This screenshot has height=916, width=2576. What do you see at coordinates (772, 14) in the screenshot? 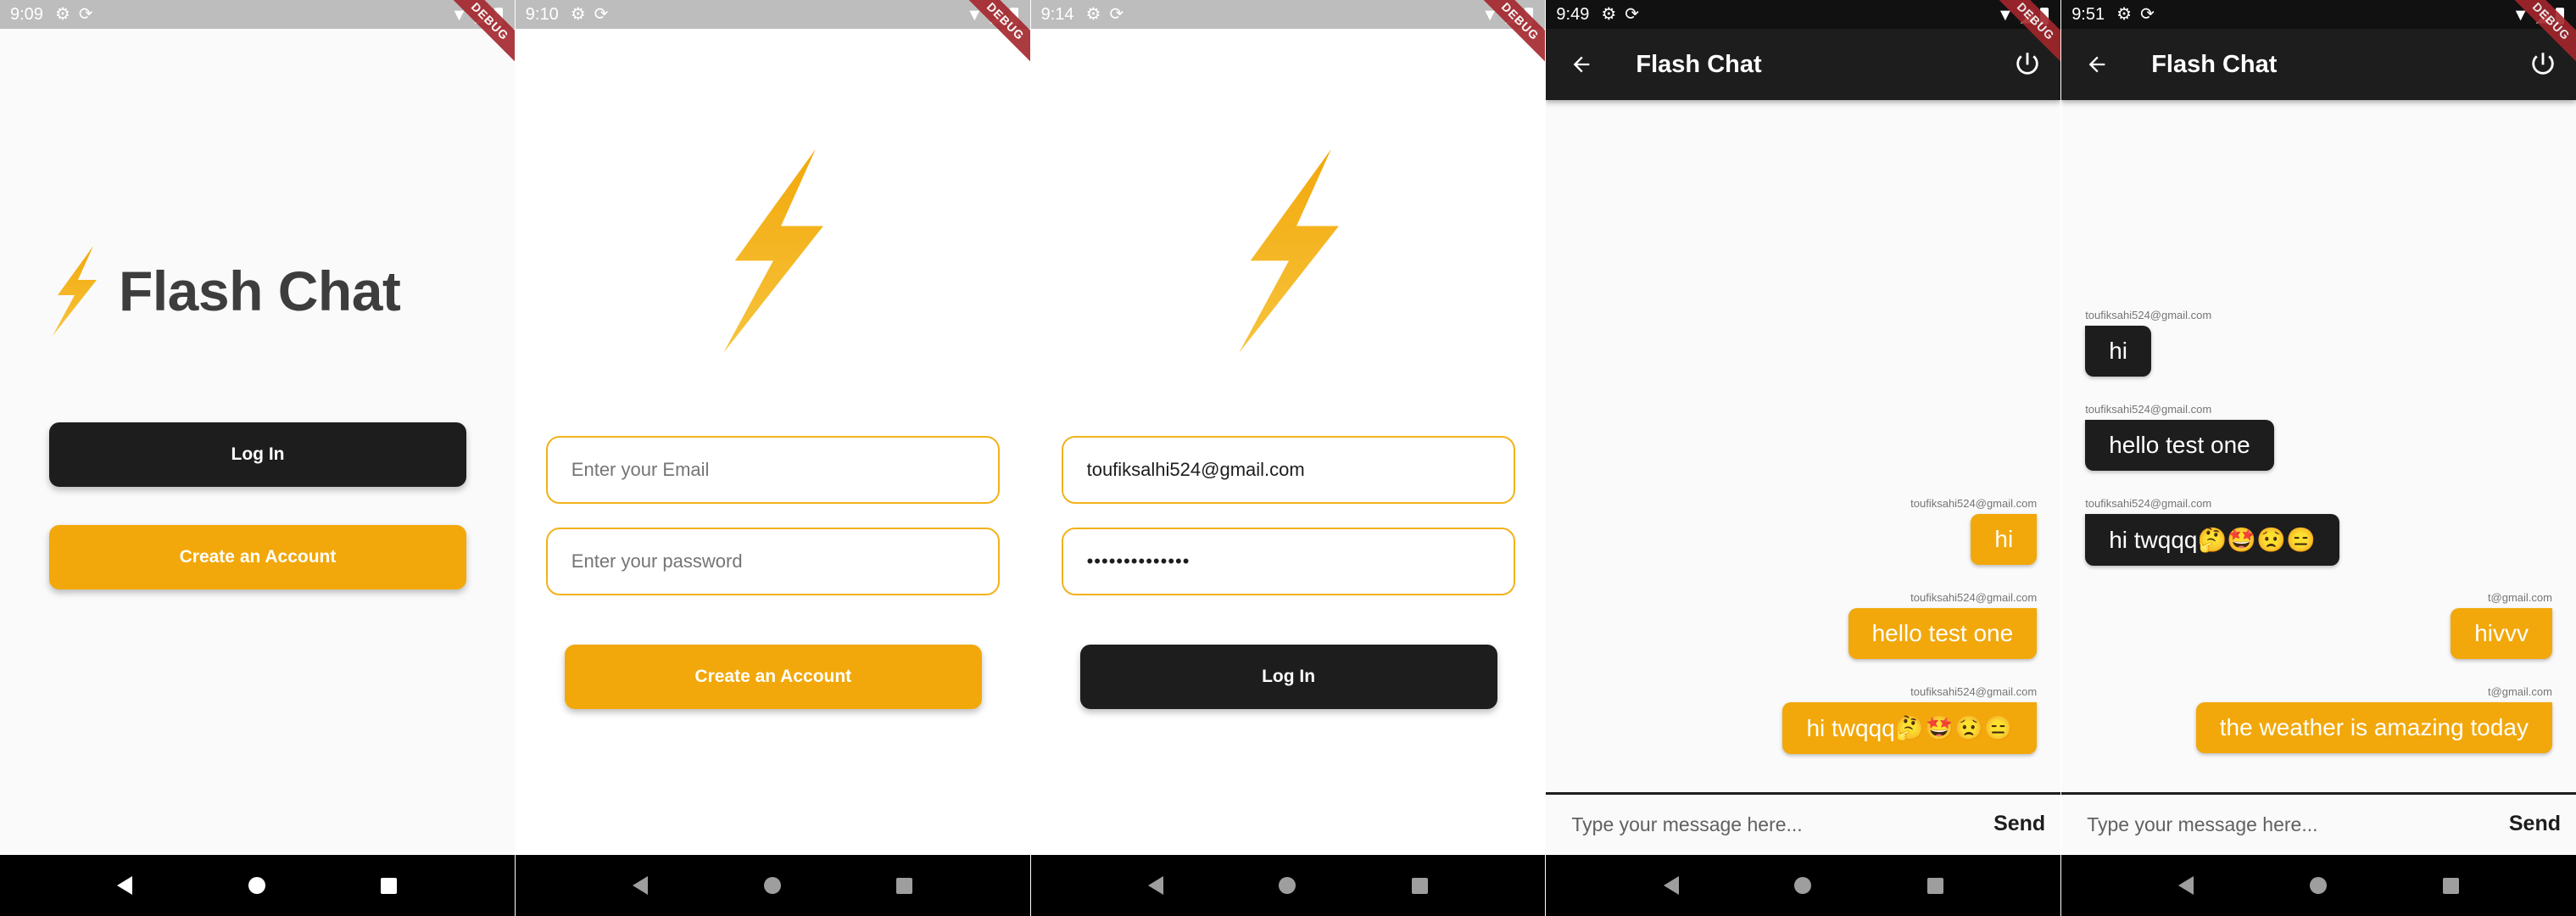
I see `status-bar: 9:10 ⚙ ⟳ ▼ ◢` at bounding box center [772, 14].